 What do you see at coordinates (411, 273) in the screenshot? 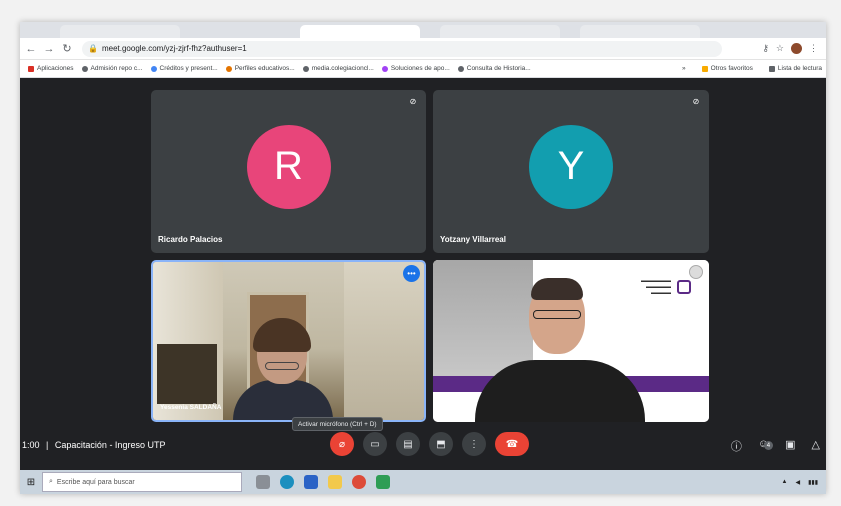
I see `speaking-indicator-icon: •••` at bounding box center [411, 273].